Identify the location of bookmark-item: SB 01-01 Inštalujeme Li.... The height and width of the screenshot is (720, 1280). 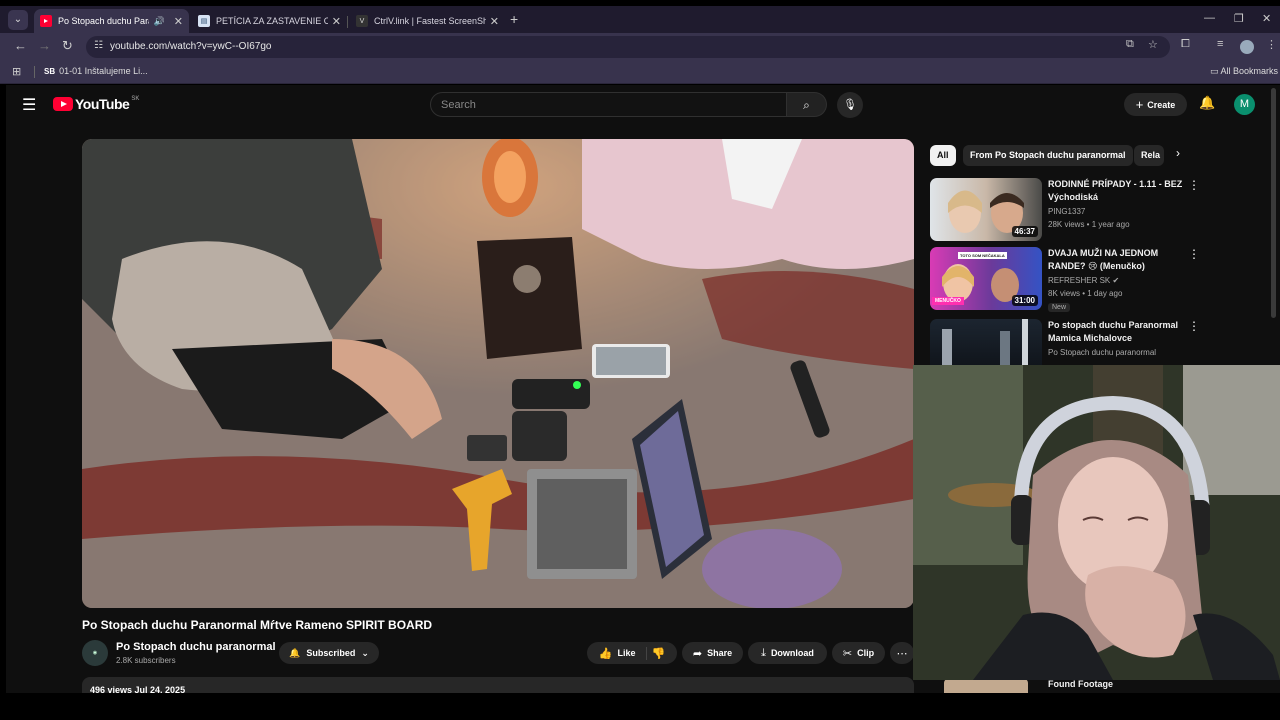
(96, 71).